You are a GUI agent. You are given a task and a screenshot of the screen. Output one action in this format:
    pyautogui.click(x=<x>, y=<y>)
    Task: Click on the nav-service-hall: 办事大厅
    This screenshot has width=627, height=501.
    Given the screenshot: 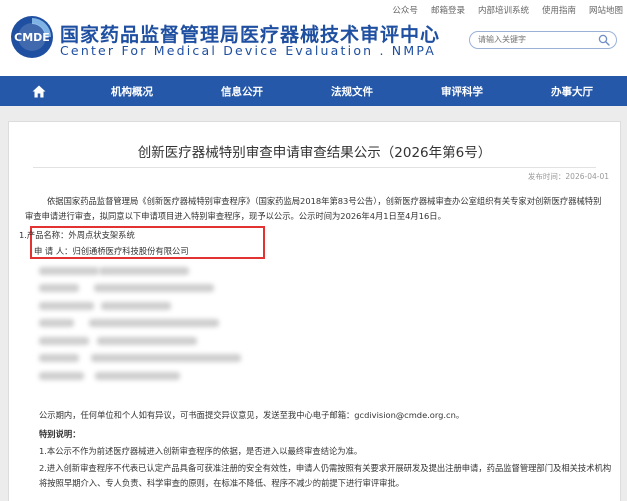 What is the action you would take?
    pyautogui.click(x=572, y=91)
    